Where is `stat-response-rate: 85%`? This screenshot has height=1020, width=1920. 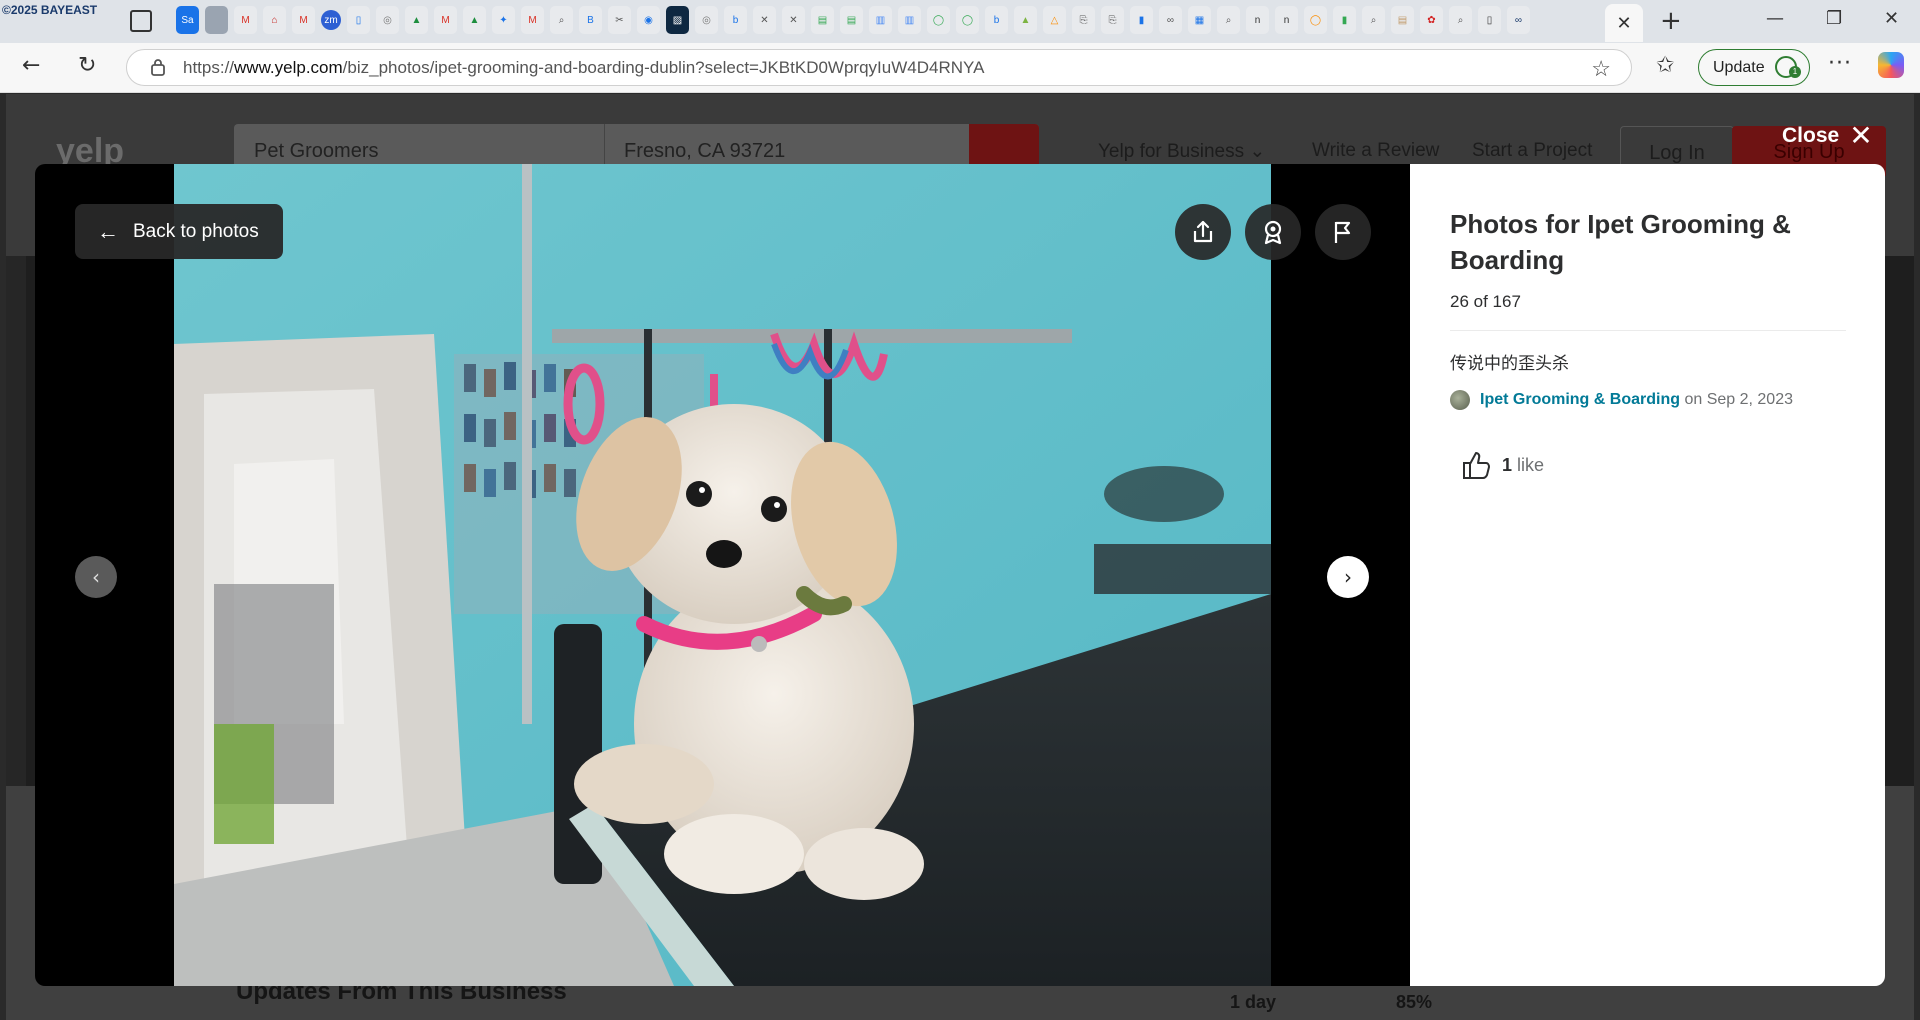 stat-response-rate: 85% is located at coordinates (1414, 1002).